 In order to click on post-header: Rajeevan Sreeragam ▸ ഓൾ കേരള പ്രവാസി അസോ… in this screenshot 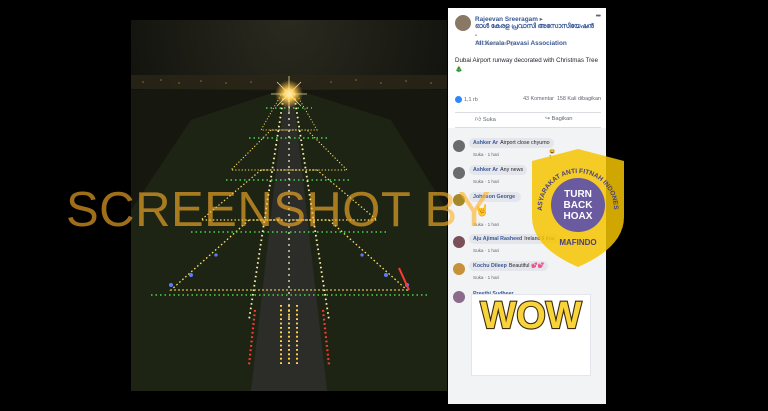, I will do `click(527, 31)`.